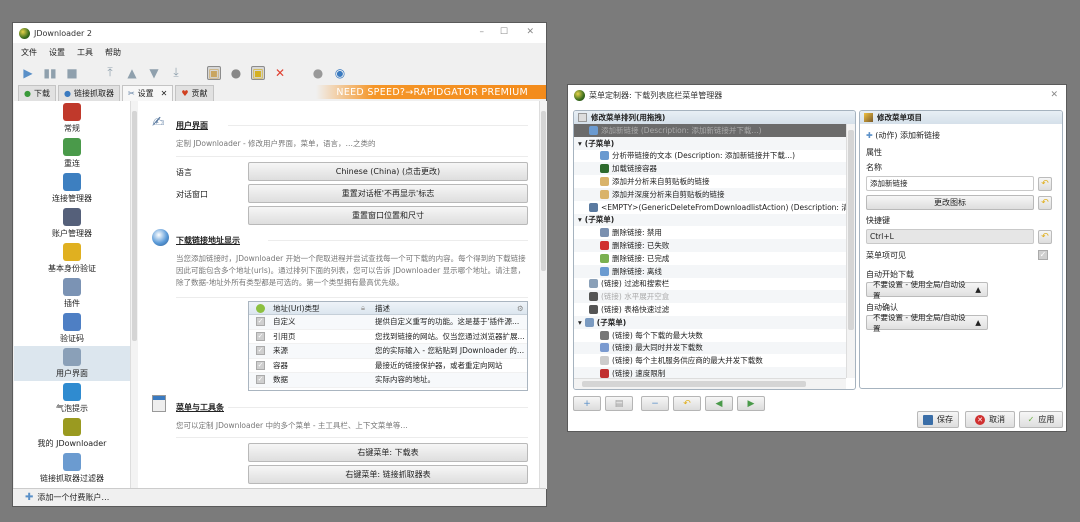  I want to click on apply-button: ✓ 应用, so click(1041, 419).